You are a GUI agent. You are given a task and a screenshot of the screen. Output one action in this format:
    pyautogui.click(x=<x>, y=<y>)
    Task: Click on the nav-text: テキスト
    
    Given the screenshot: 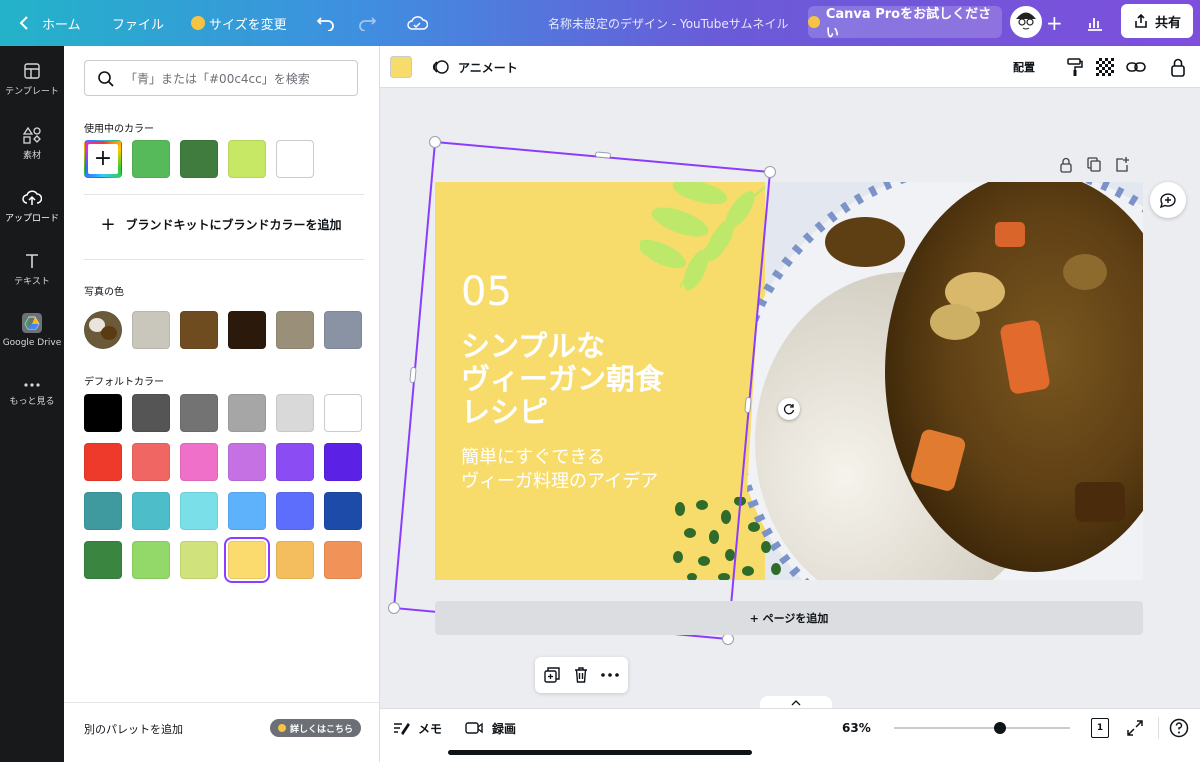 What is the action you would take?
    pyautogui.click(x=32, y=269)
    